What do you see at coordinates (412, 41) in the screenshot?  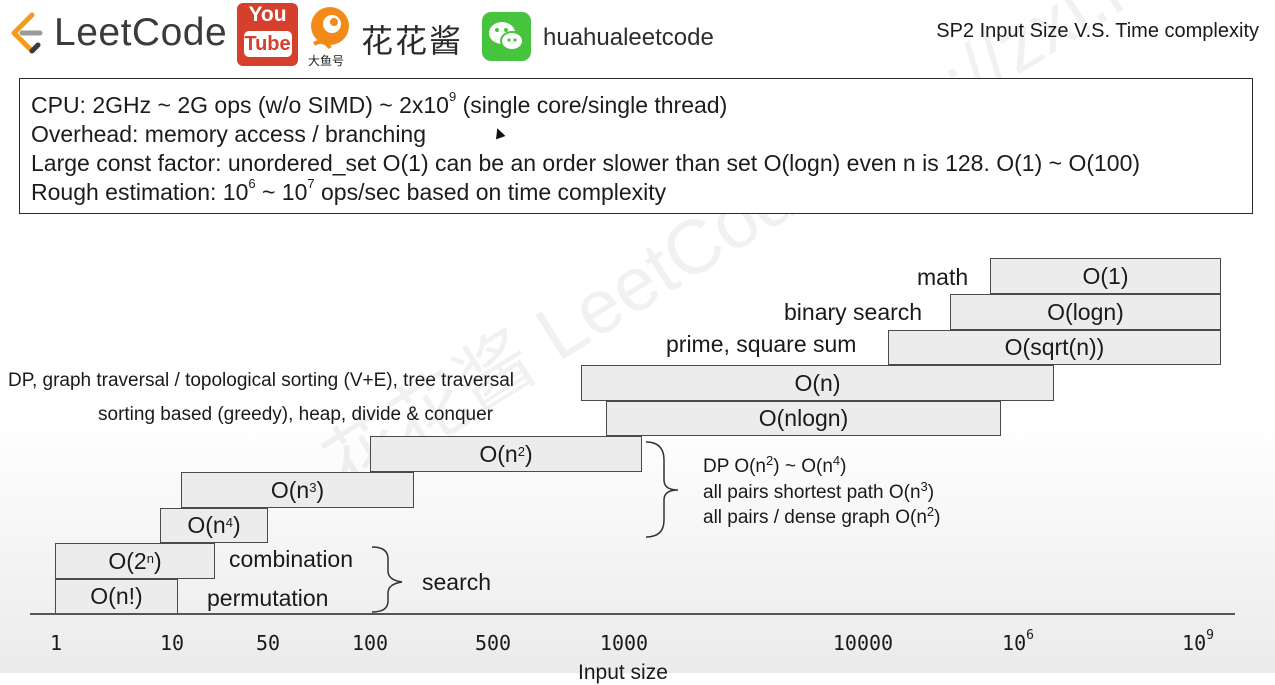 I see `channel-name-cn: 花花酱` at bounding box center [412, 41].